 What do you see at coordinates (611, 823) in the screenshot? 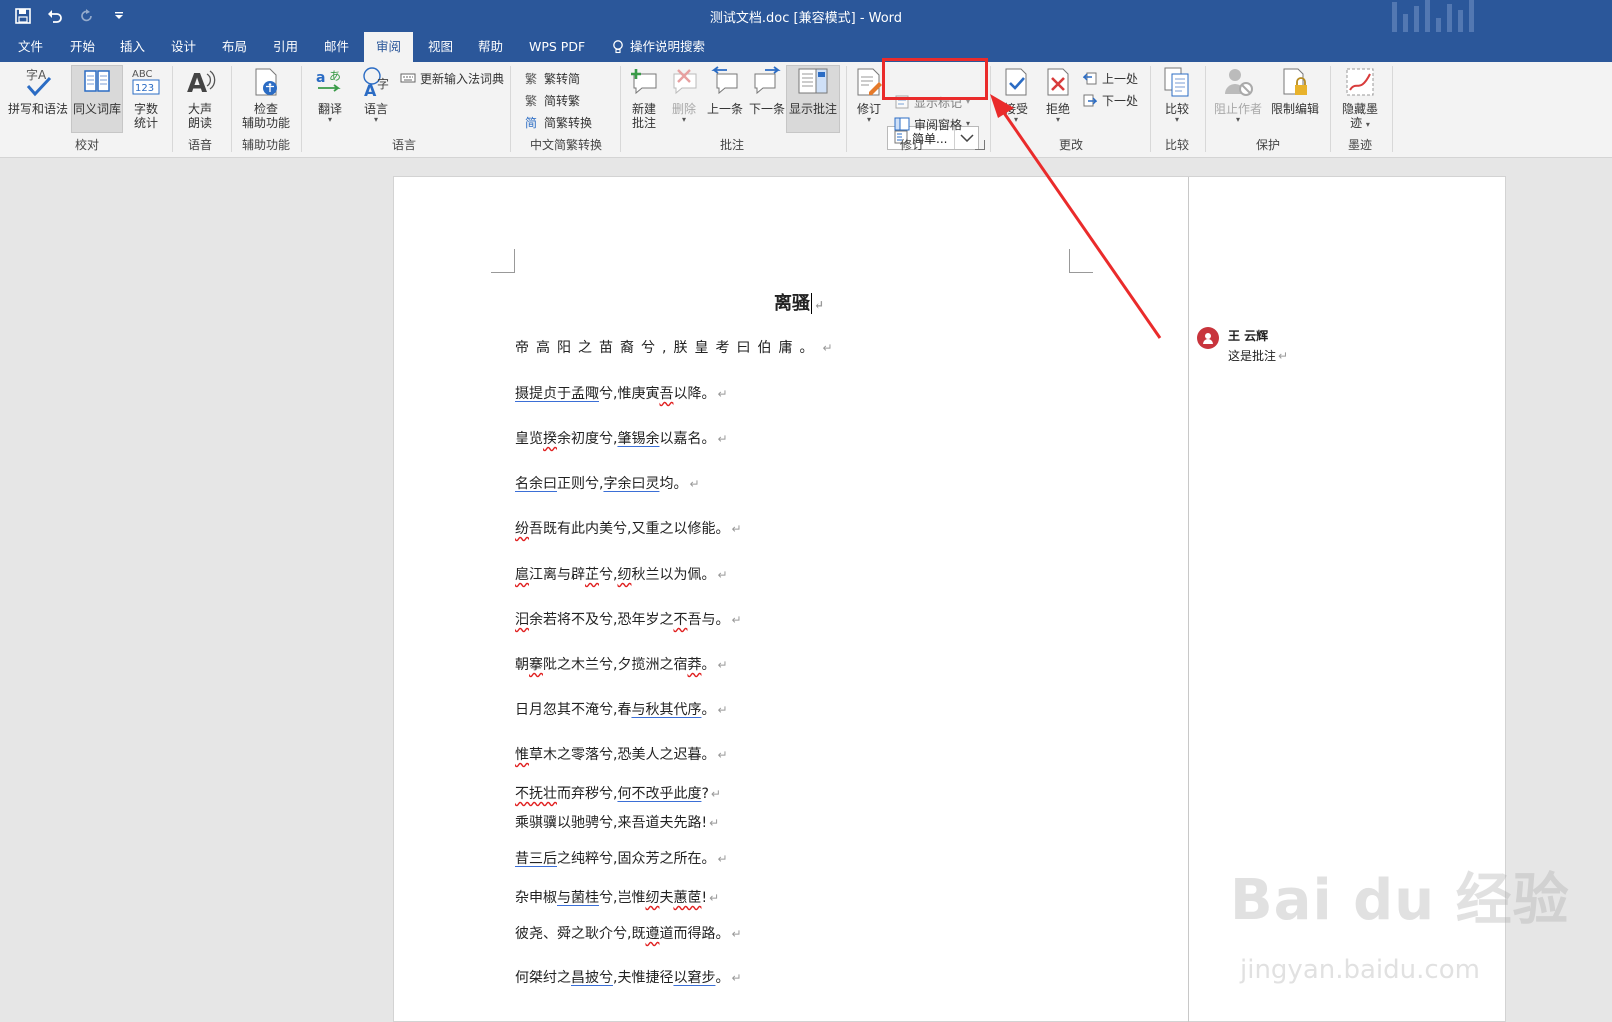
I see `text-run: 乘骐骥以驰骋兮,来吾道夫先路!` at bounding box center [611, 823].